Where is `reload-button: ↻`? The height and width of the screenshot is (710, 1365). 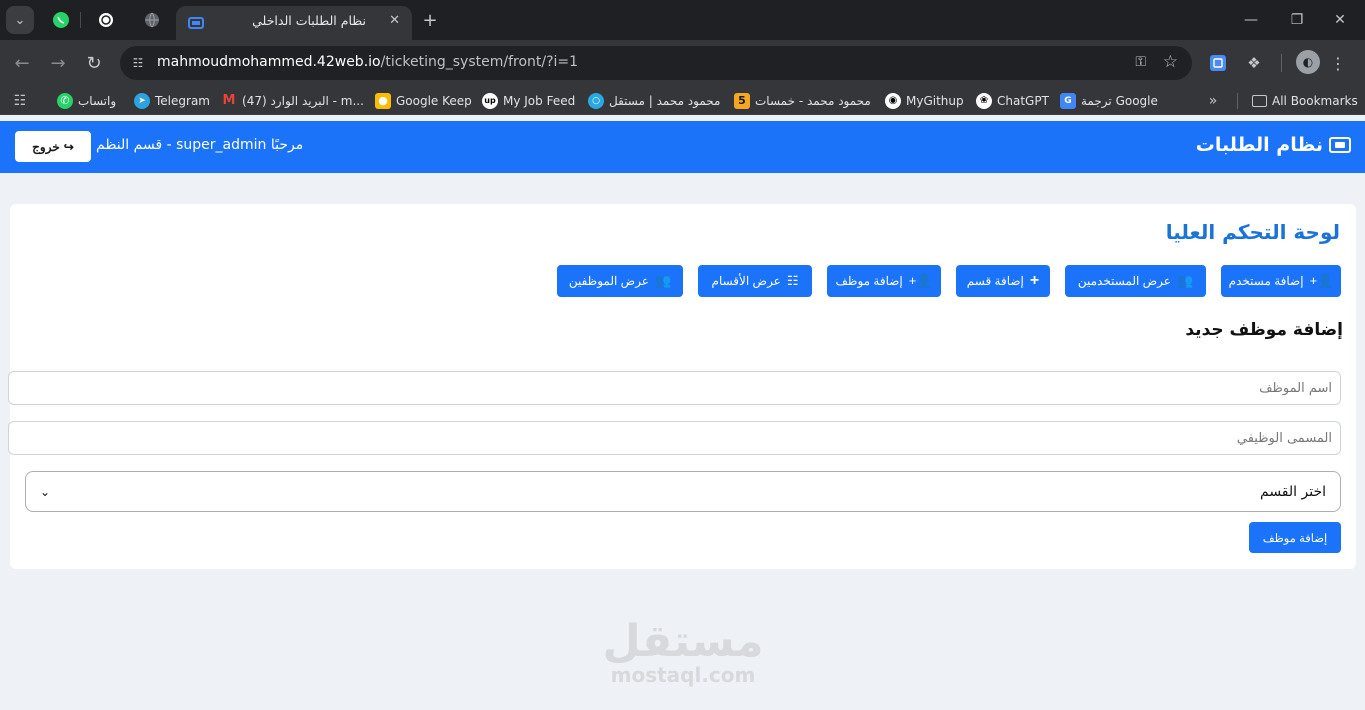 reload-button: ↻ is located at coordinates (94, 63).